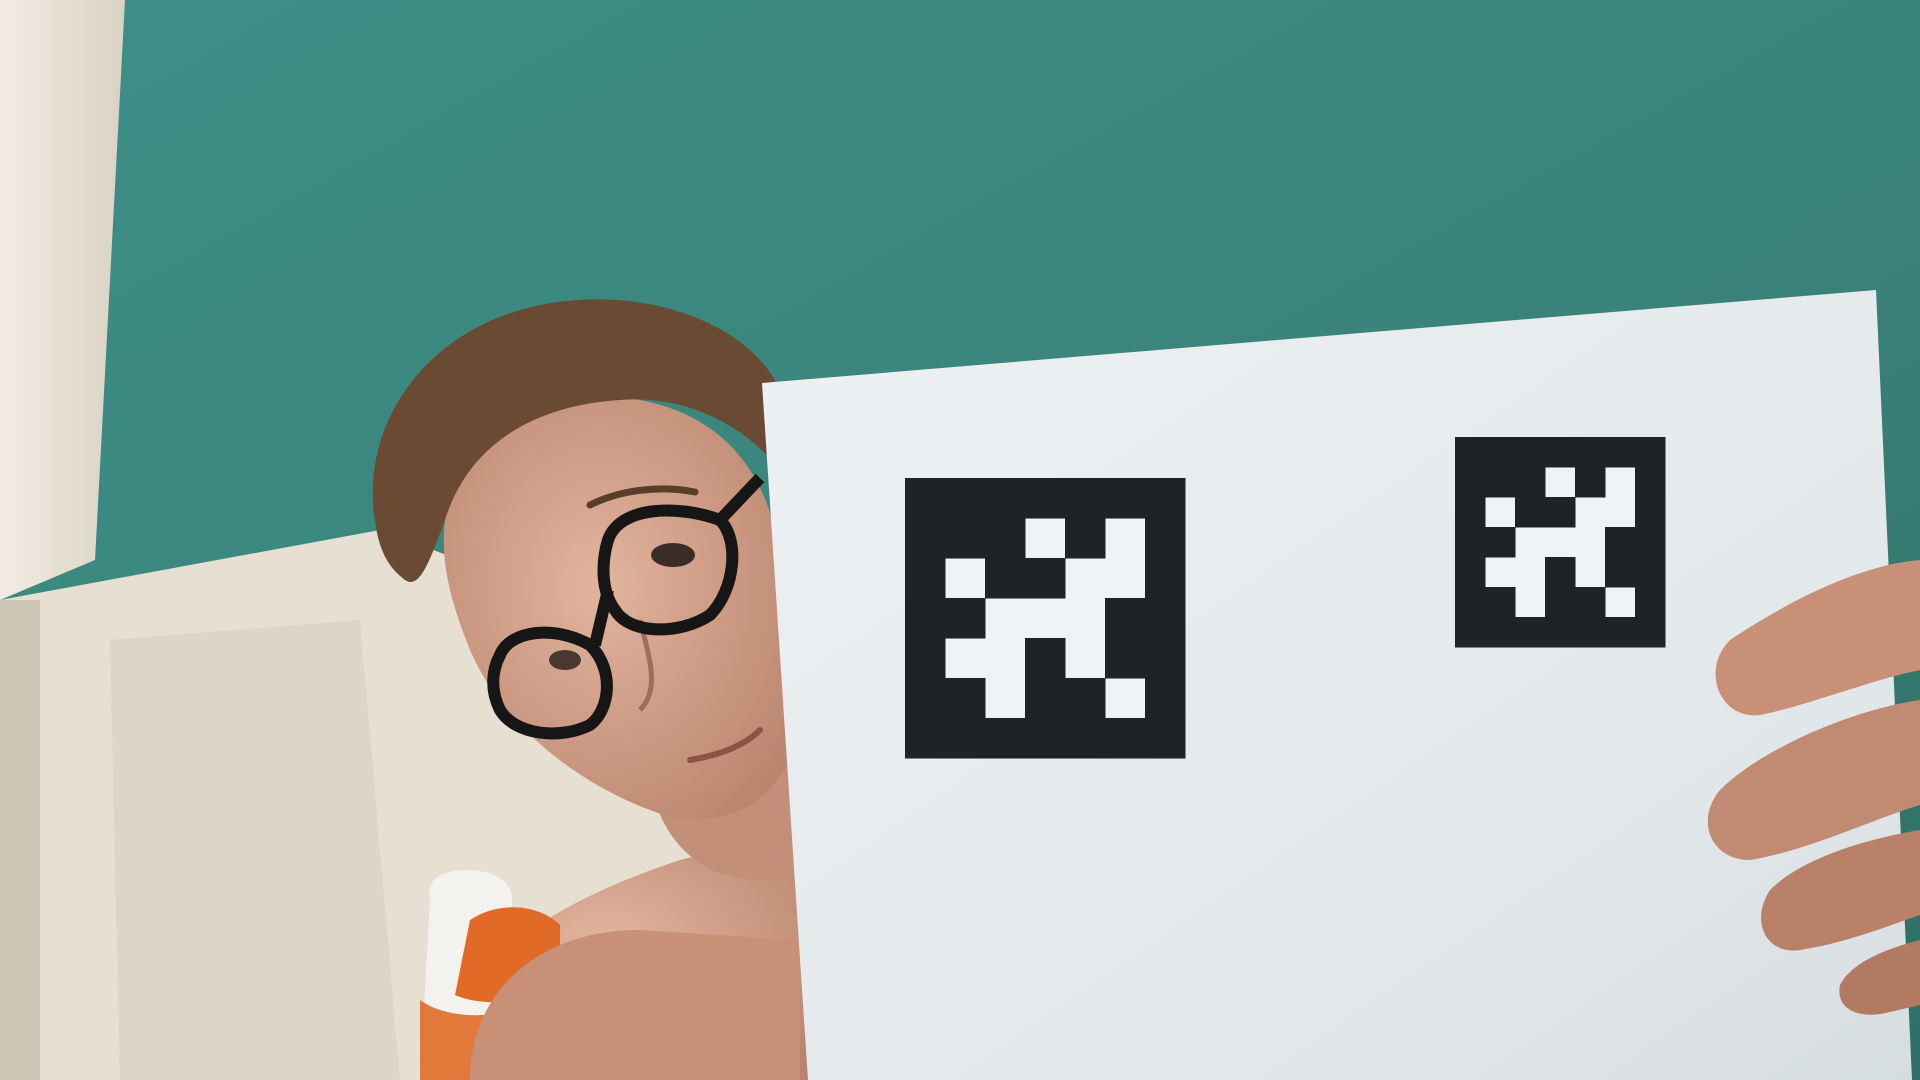 This screenshot has width=1920, height=1080. Describe the element at coordinates (255, 850) in the screenshot. I see `door-panel-inset` at that location.